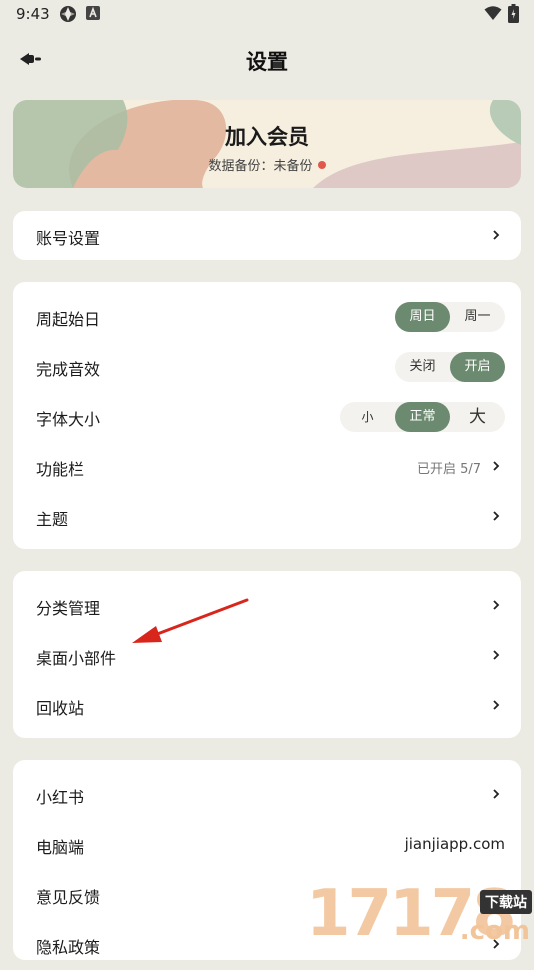 This screenshot has width=534, height=970. I want to click on row-recycle-bin: 回收站, so click(267, 706).